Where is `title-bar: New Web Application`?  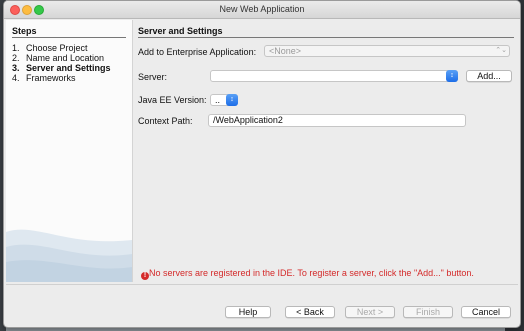 title-bar: New Web Application is located at coordinates (262, 10).